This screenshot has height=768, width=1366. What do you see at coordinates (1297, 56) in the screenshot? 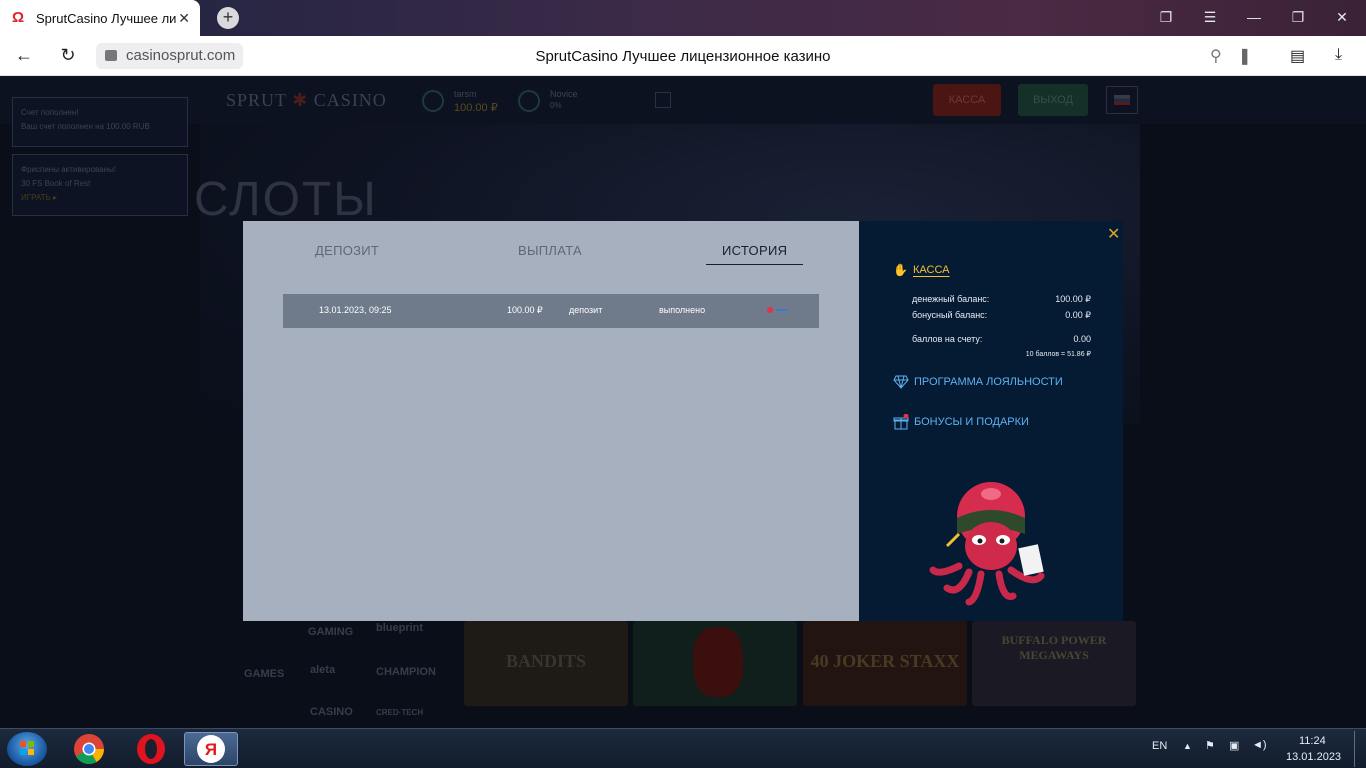
I see `reader-icon: ▤` at bounding box center [1297, 56].